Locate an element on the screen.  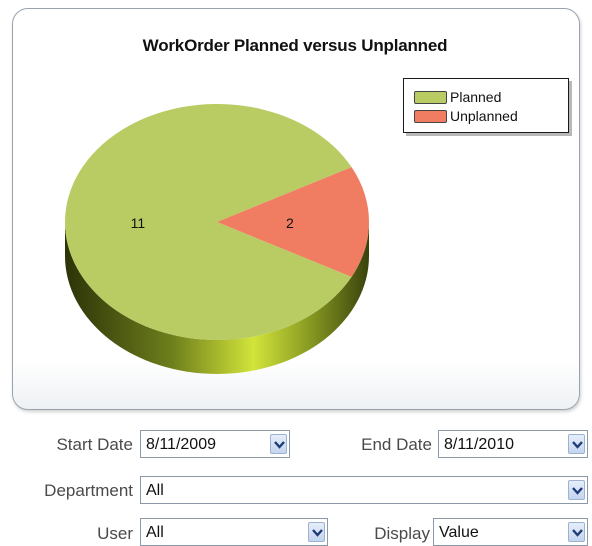
legend-label-planned: Planned is located at coordinates (476, 97).